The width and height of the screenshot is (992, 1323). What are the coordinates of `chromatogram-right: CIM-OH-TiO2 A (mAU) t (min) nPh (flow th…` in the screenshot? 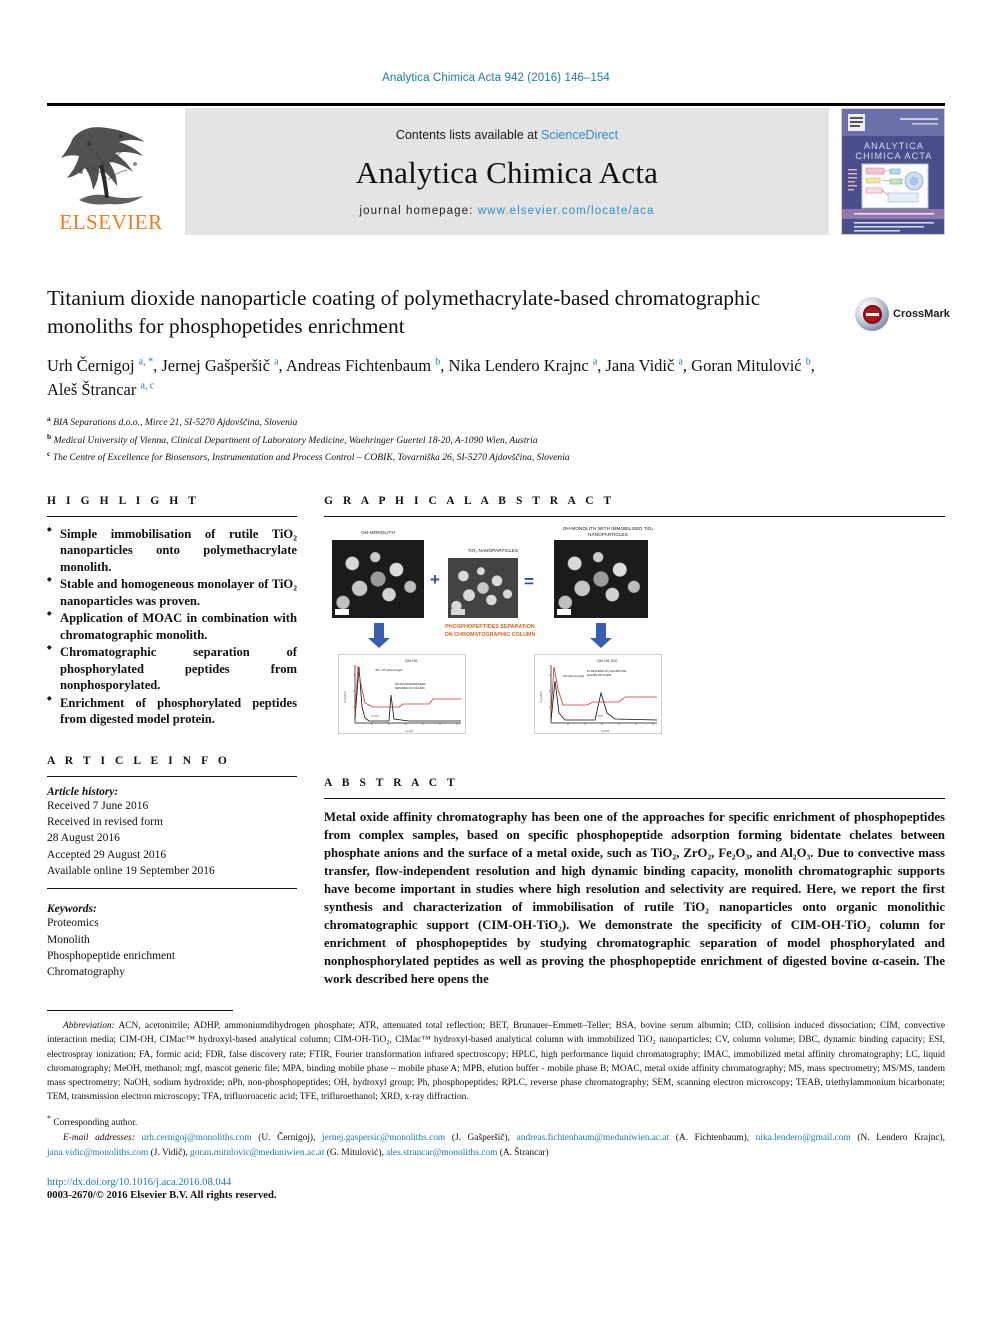 It's located at (598, 694).